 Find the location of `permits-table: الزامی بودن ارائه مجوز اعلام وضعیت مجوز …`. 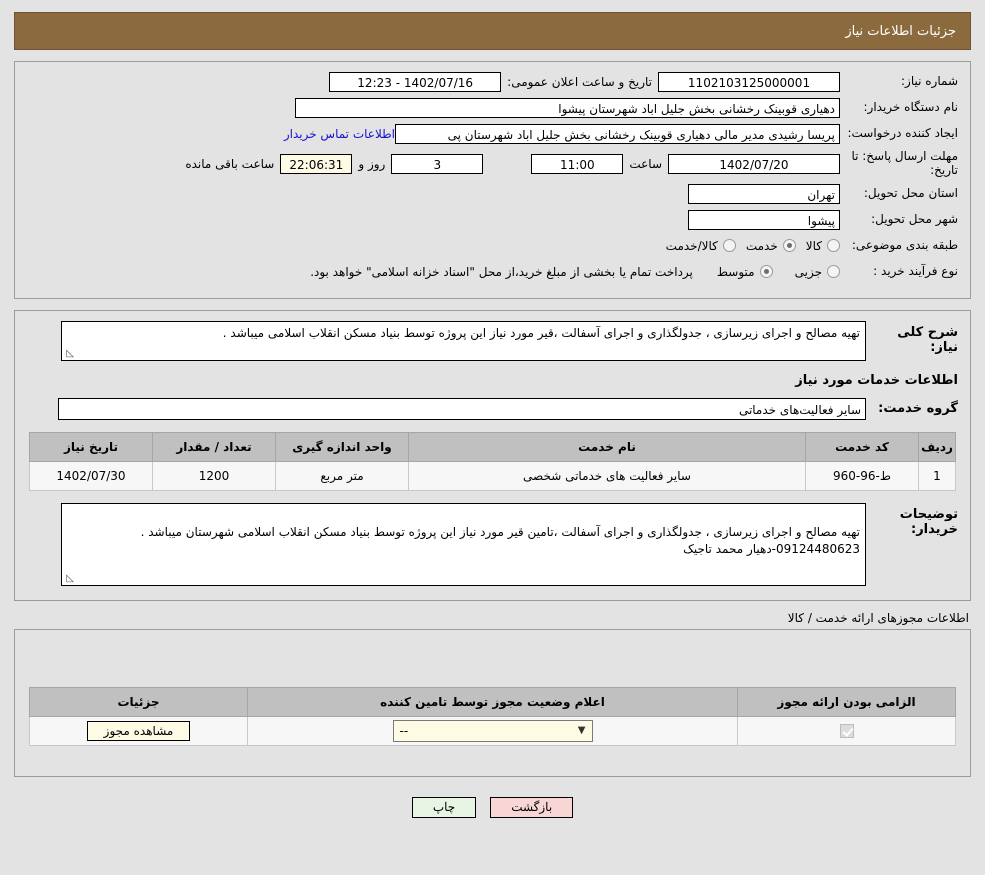

permits-table: الزامی بودن ارائه مجوز اعلام وضعیت مجوز … is located at coordinates (492, 717).